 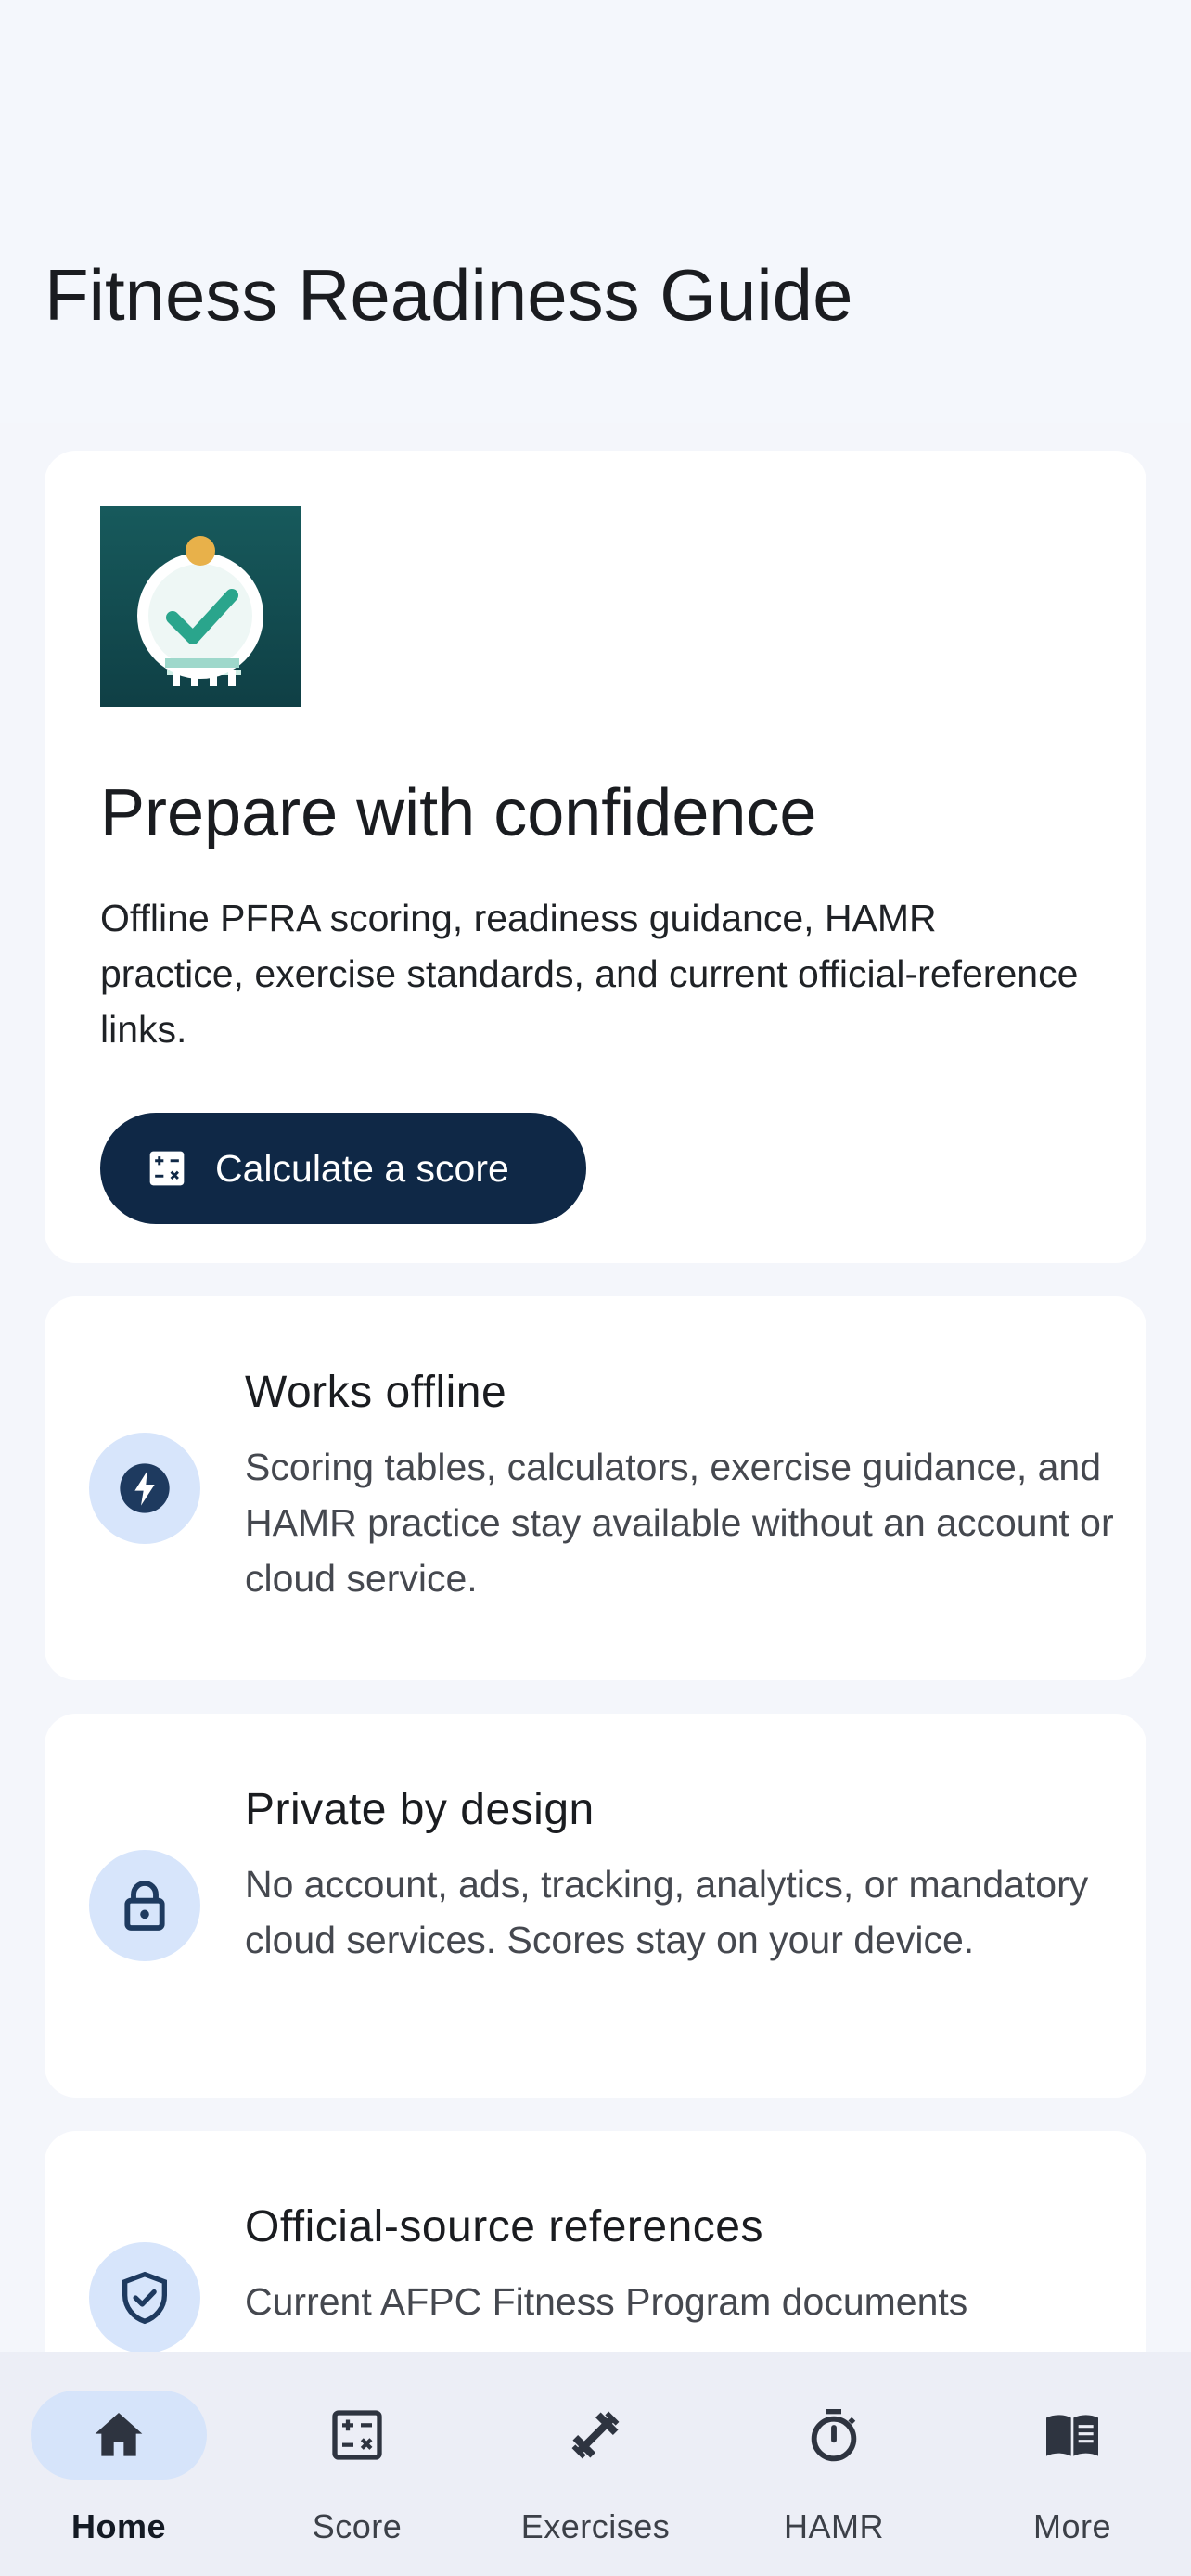 What do you see at coordinates (145, 2298) in the screenshot?
I see `shield-check-icon` at bounding box center [145, 2298].